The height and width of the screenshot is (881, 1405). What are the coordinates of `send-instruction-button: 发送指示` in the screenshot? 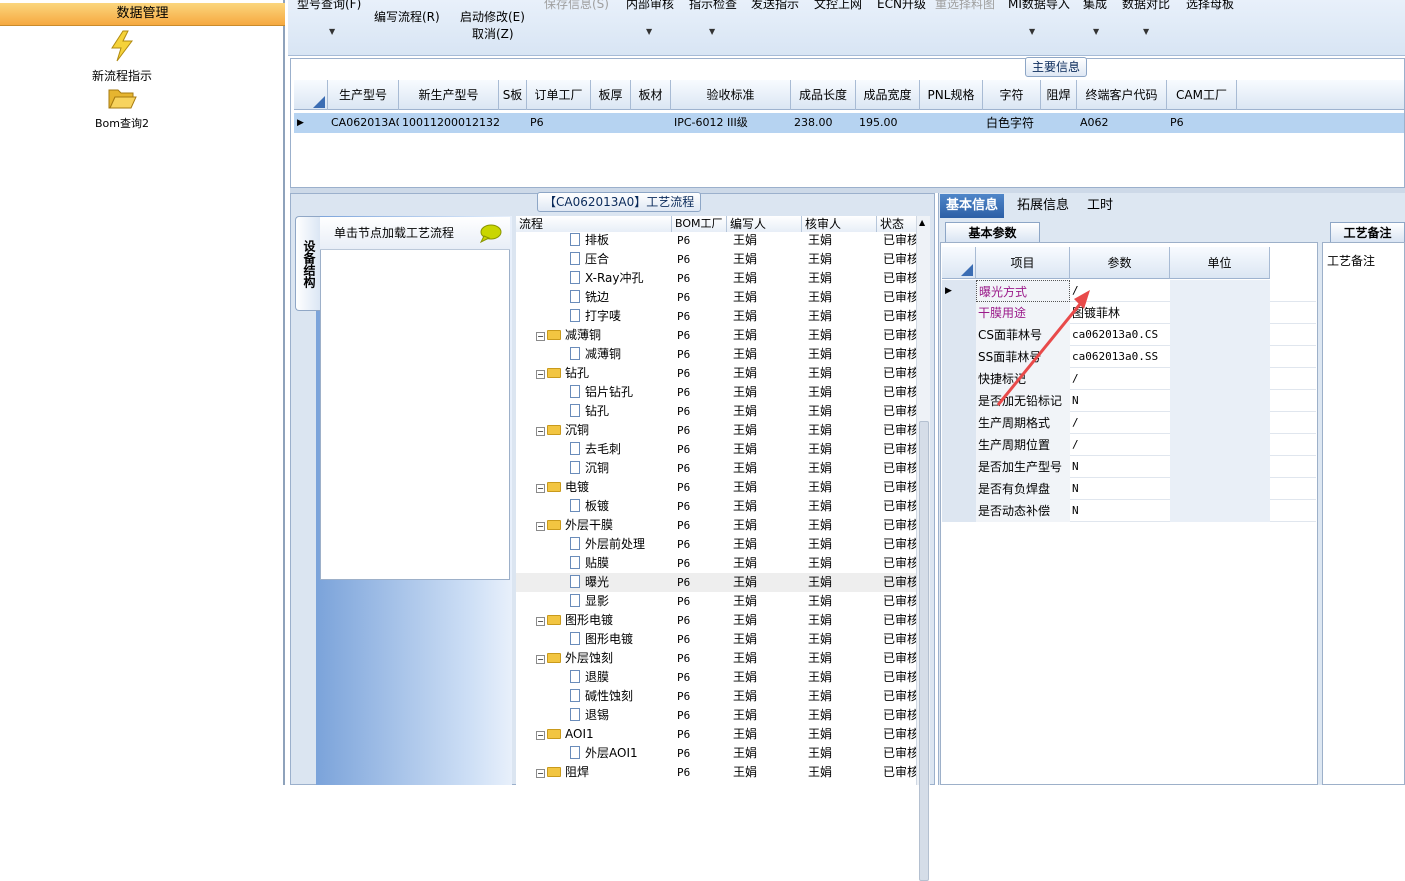 It's located at (775, 6).